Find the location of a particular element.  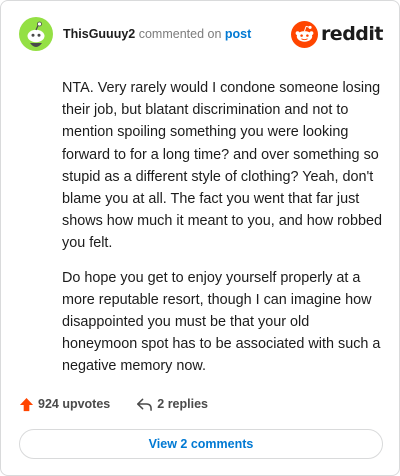

comment-meta: ThisGuuuy2 commented on post is located at coordinates (157, 34).